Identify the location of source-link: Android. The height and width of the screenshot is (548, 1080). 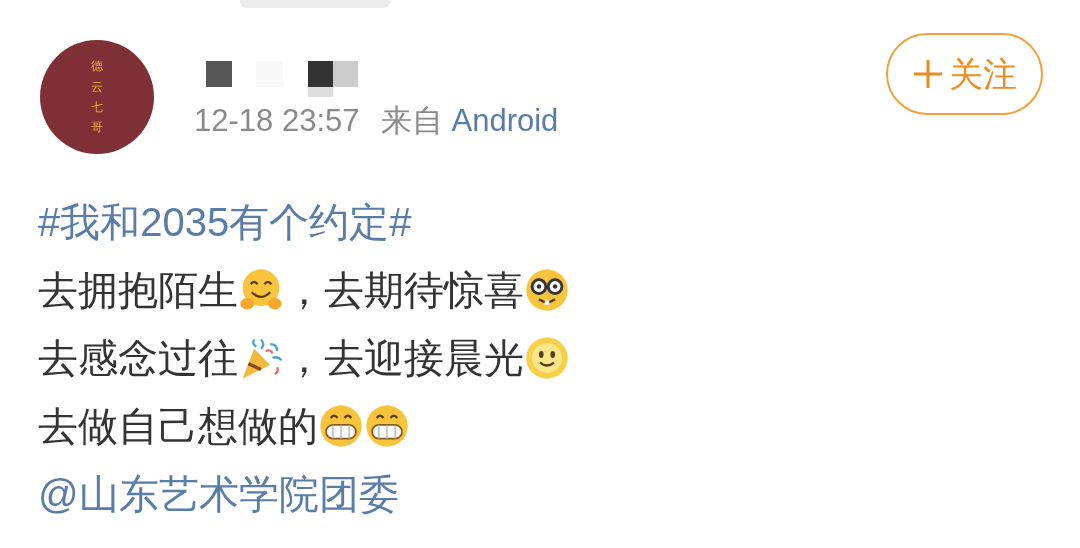
(505, 121).